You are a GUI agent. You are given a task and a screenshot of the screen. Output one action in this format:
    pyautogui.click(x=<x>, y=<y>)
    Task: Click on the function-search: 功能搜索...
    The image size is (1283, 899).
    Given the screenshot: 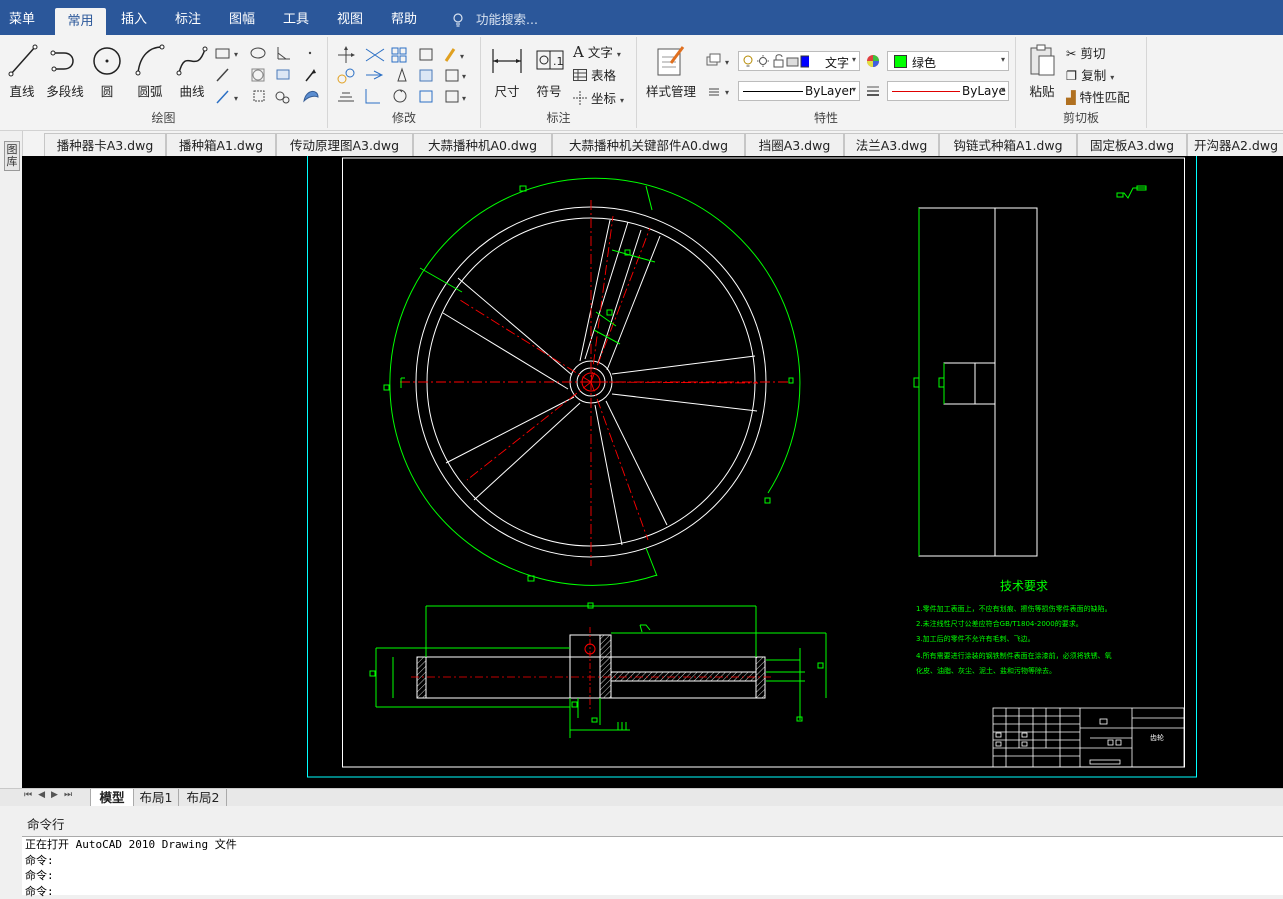 What is the action you would take?
    pyautogui.click(x=507, y=17)
    